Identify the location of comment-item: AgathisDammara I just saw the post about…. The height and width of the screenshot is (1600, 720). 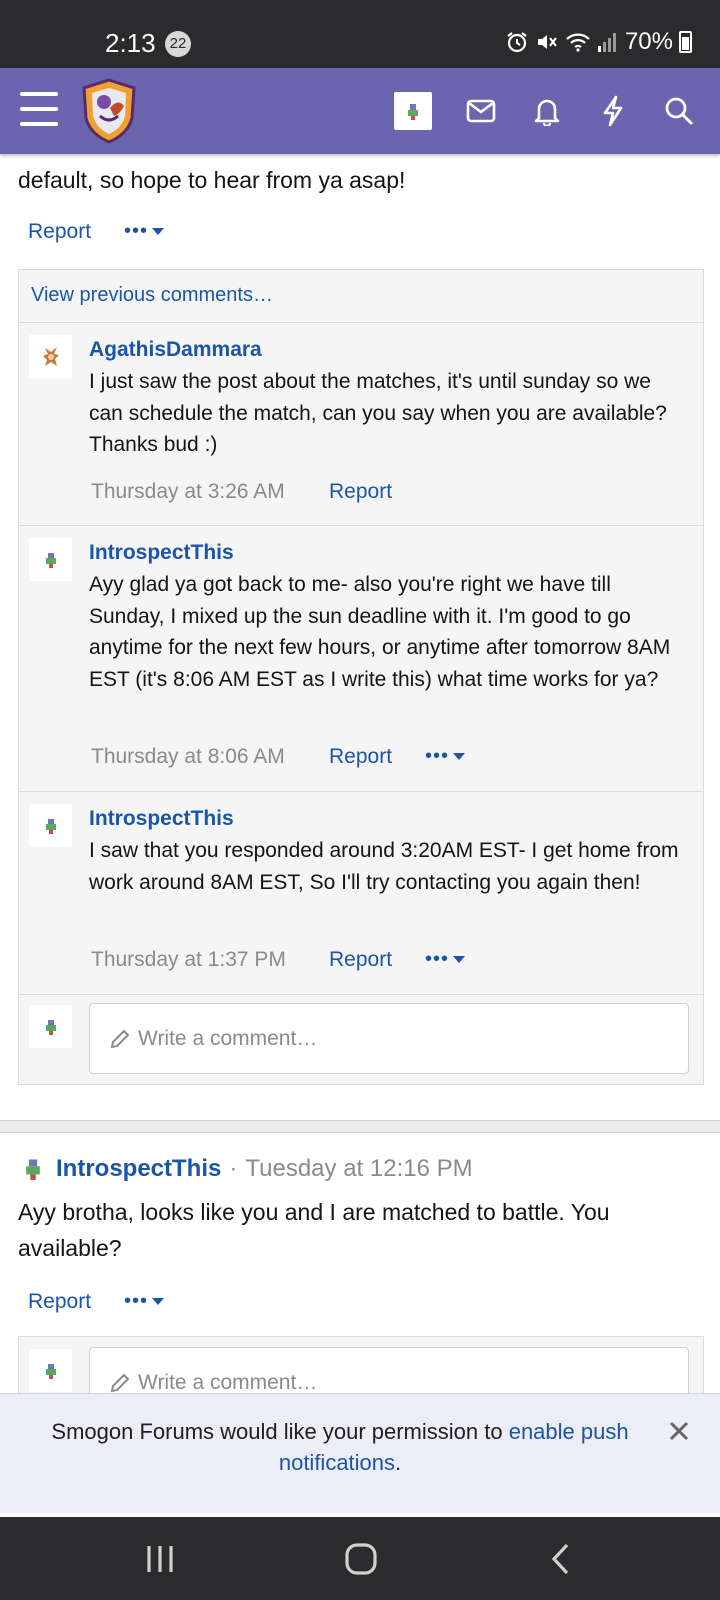
(361, 424).